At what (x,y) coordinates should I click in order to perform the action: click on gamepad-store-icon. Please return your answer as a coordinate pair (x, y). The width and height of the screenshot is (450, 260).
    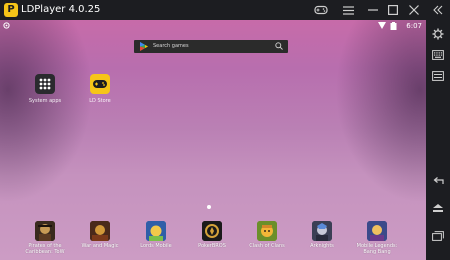
    Looking at the image, I should click on (100, 84).